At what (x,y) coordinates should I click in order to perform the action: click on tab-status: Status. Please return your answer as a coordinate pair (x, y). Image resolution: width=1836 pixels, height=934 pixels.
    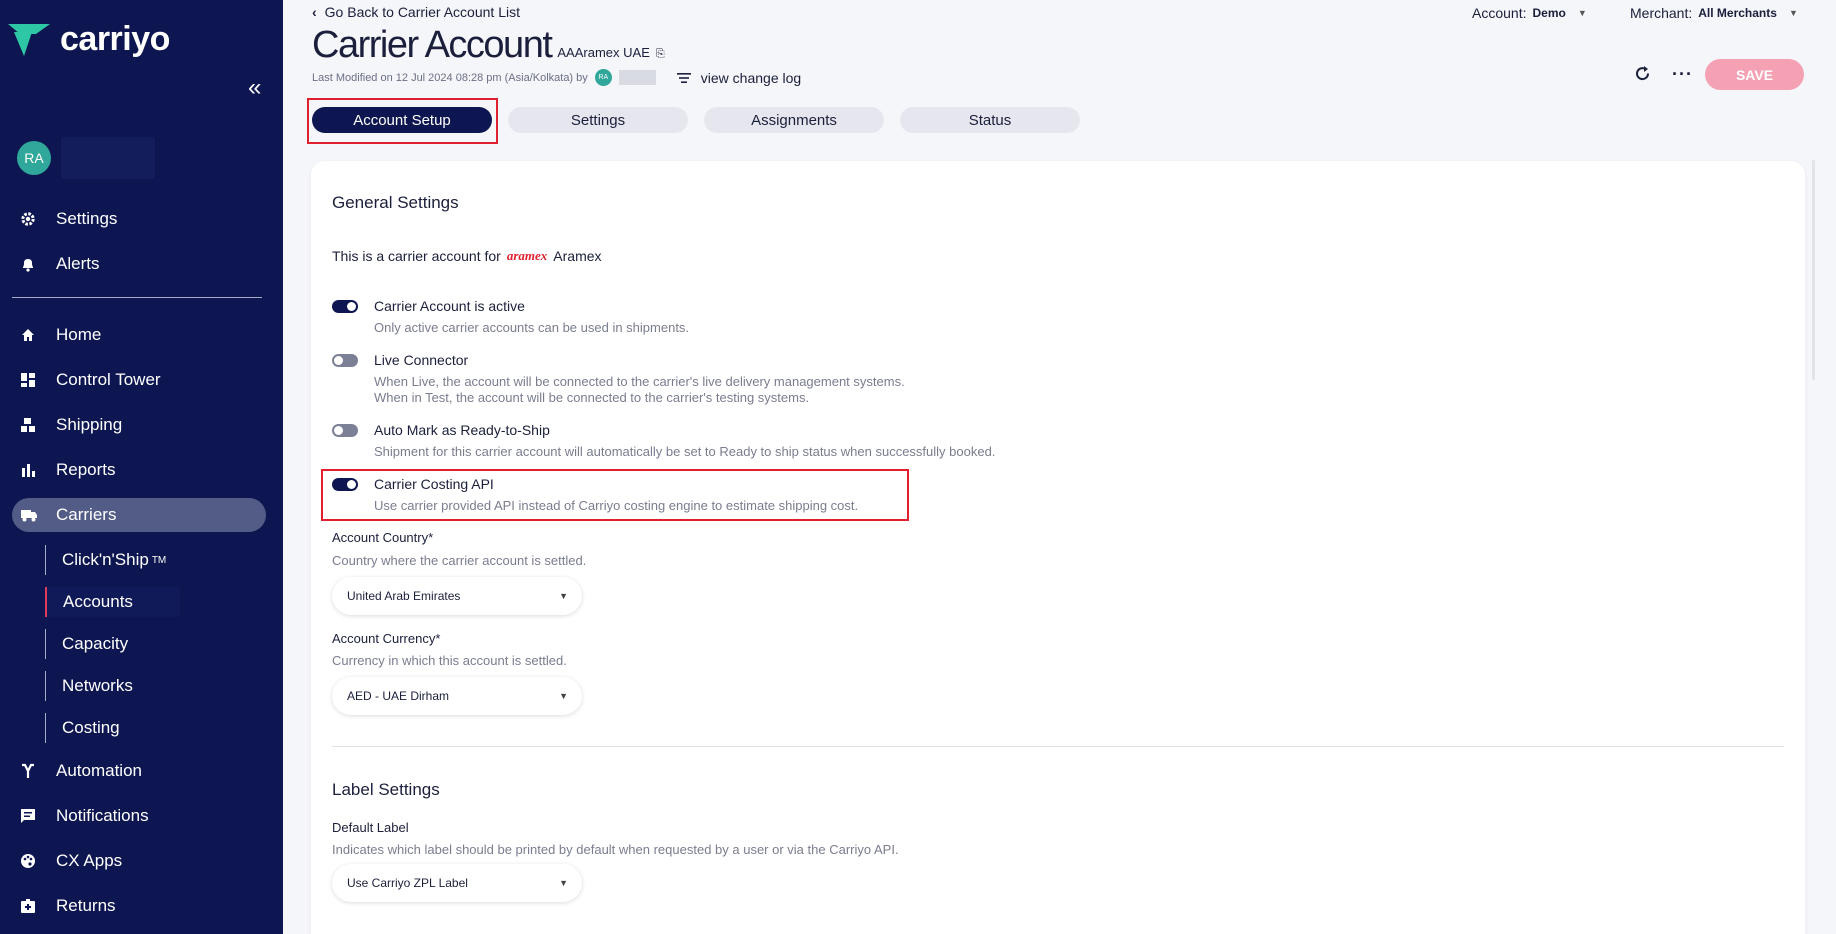
    Looking at the image, I should click on (990, 120).